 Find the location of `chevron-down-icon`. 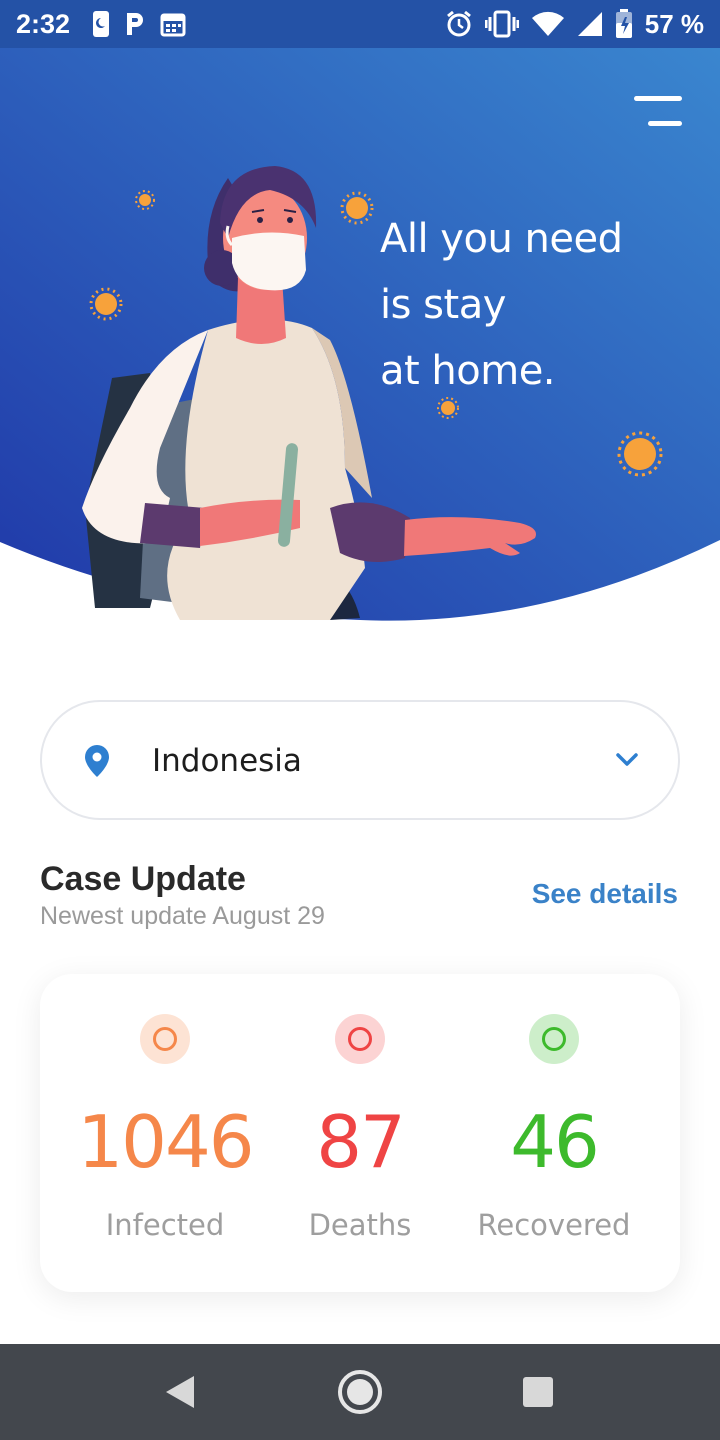

chevron-down-icon is located at coordinates (627, 760).